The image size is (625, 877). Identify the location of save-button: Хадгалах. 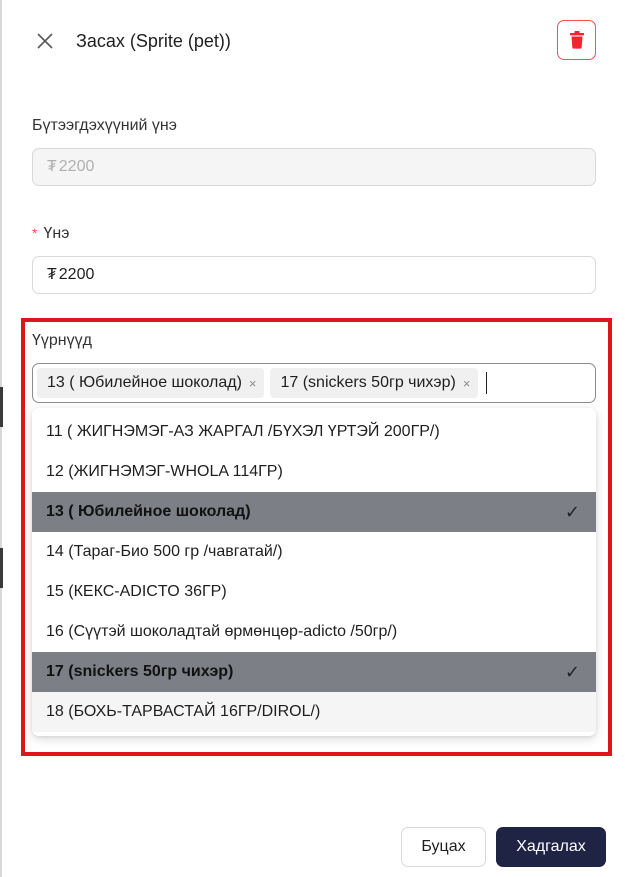
(551, 847).